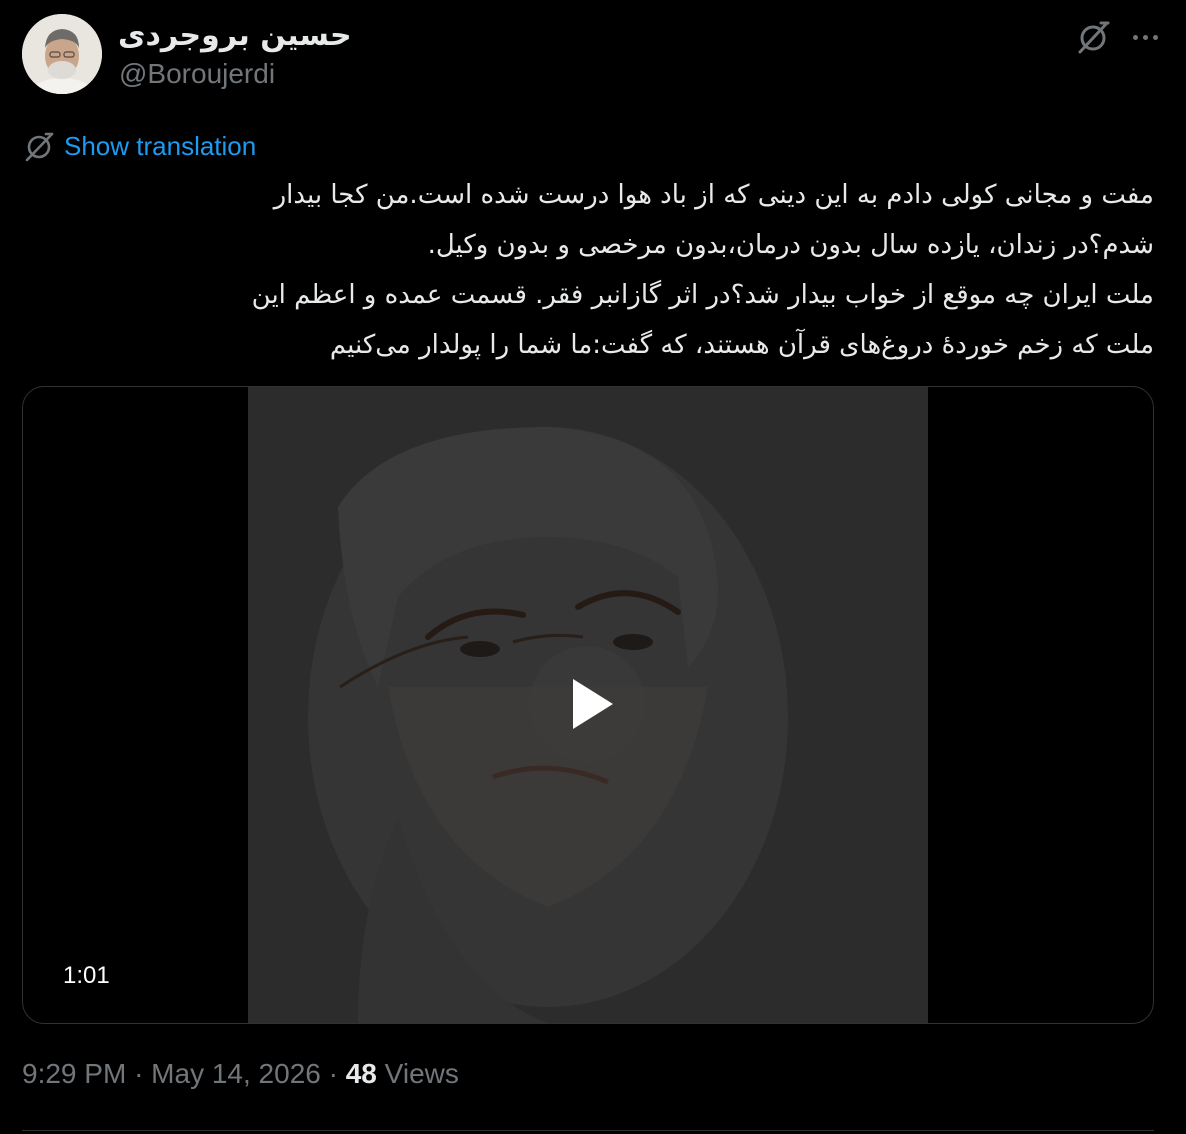 The image size is (1186, 1134). Describe the element at coordinates (361, 1073) in the screenshot. I see `views-count: 48` at that location.